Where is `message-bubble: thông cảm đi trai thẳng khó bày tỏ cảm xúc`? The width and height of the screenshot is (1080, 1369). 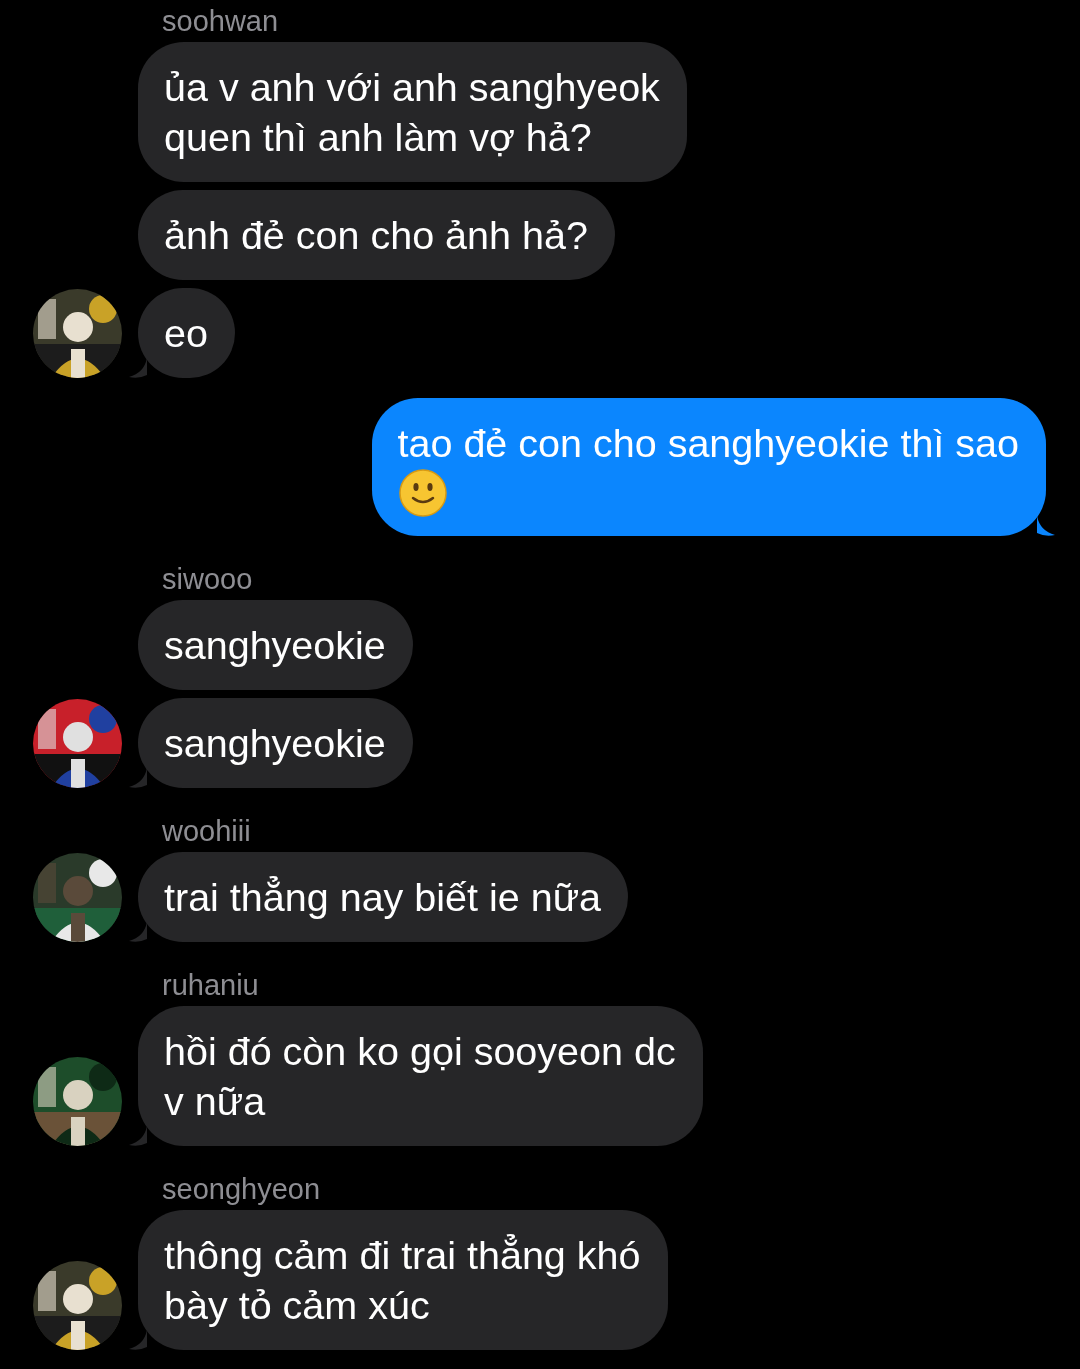 message-bubble: thông cảm đi trai thẳng khó bày tỏ cảm xúc is located at coordinates (403, 1280).